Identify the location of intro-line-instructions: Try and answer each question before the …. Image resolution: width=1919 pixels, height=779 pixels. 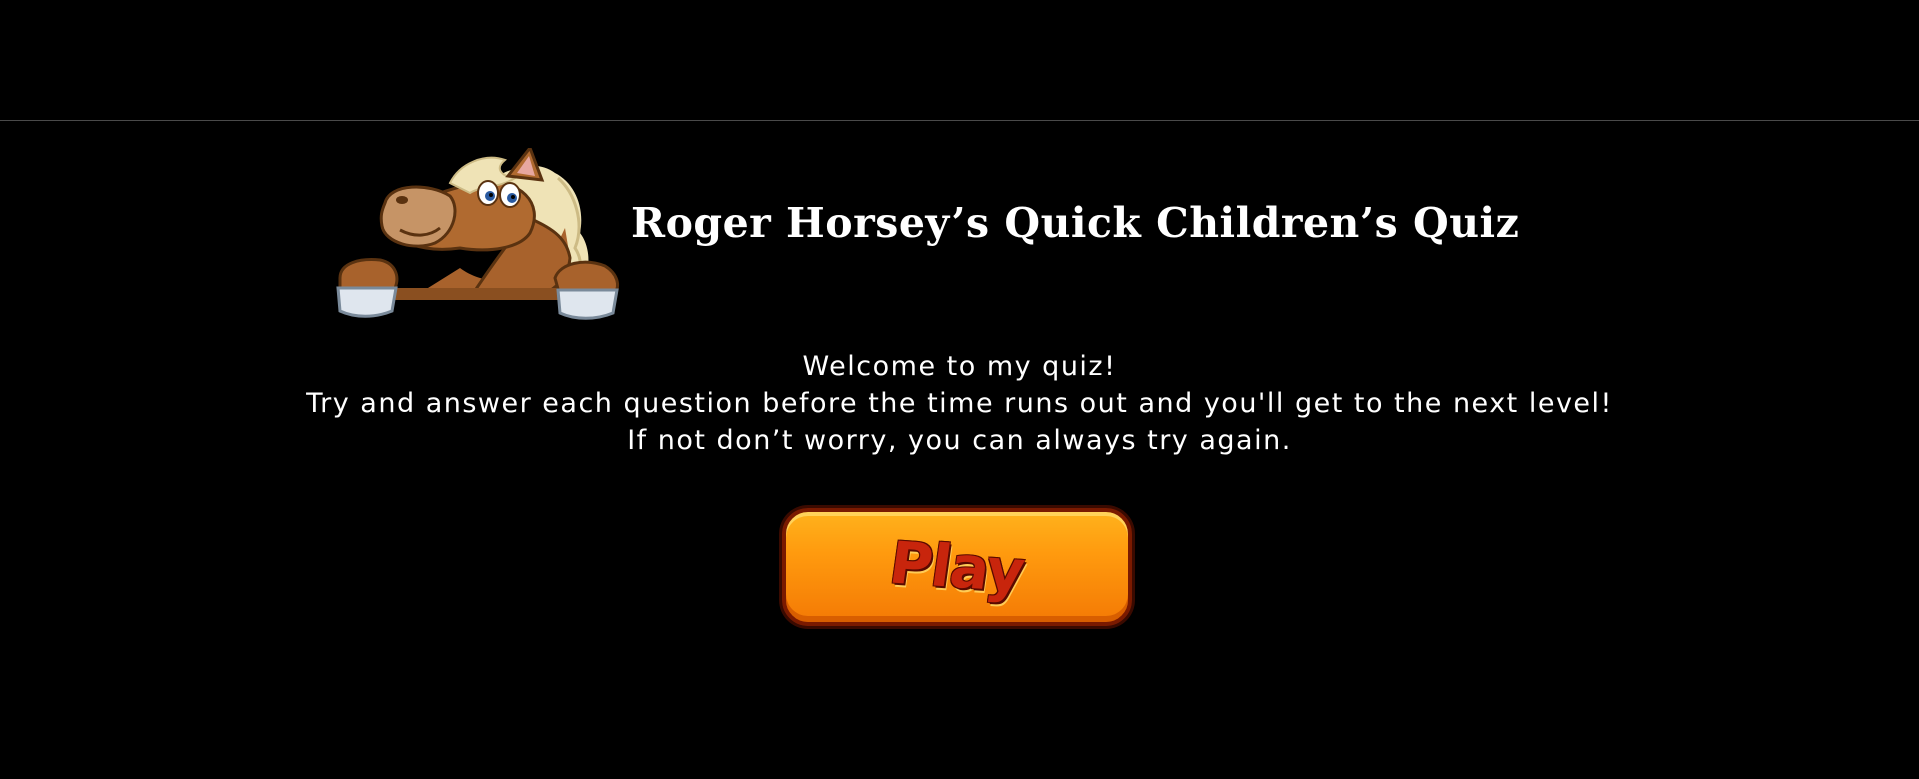
(959, 403).